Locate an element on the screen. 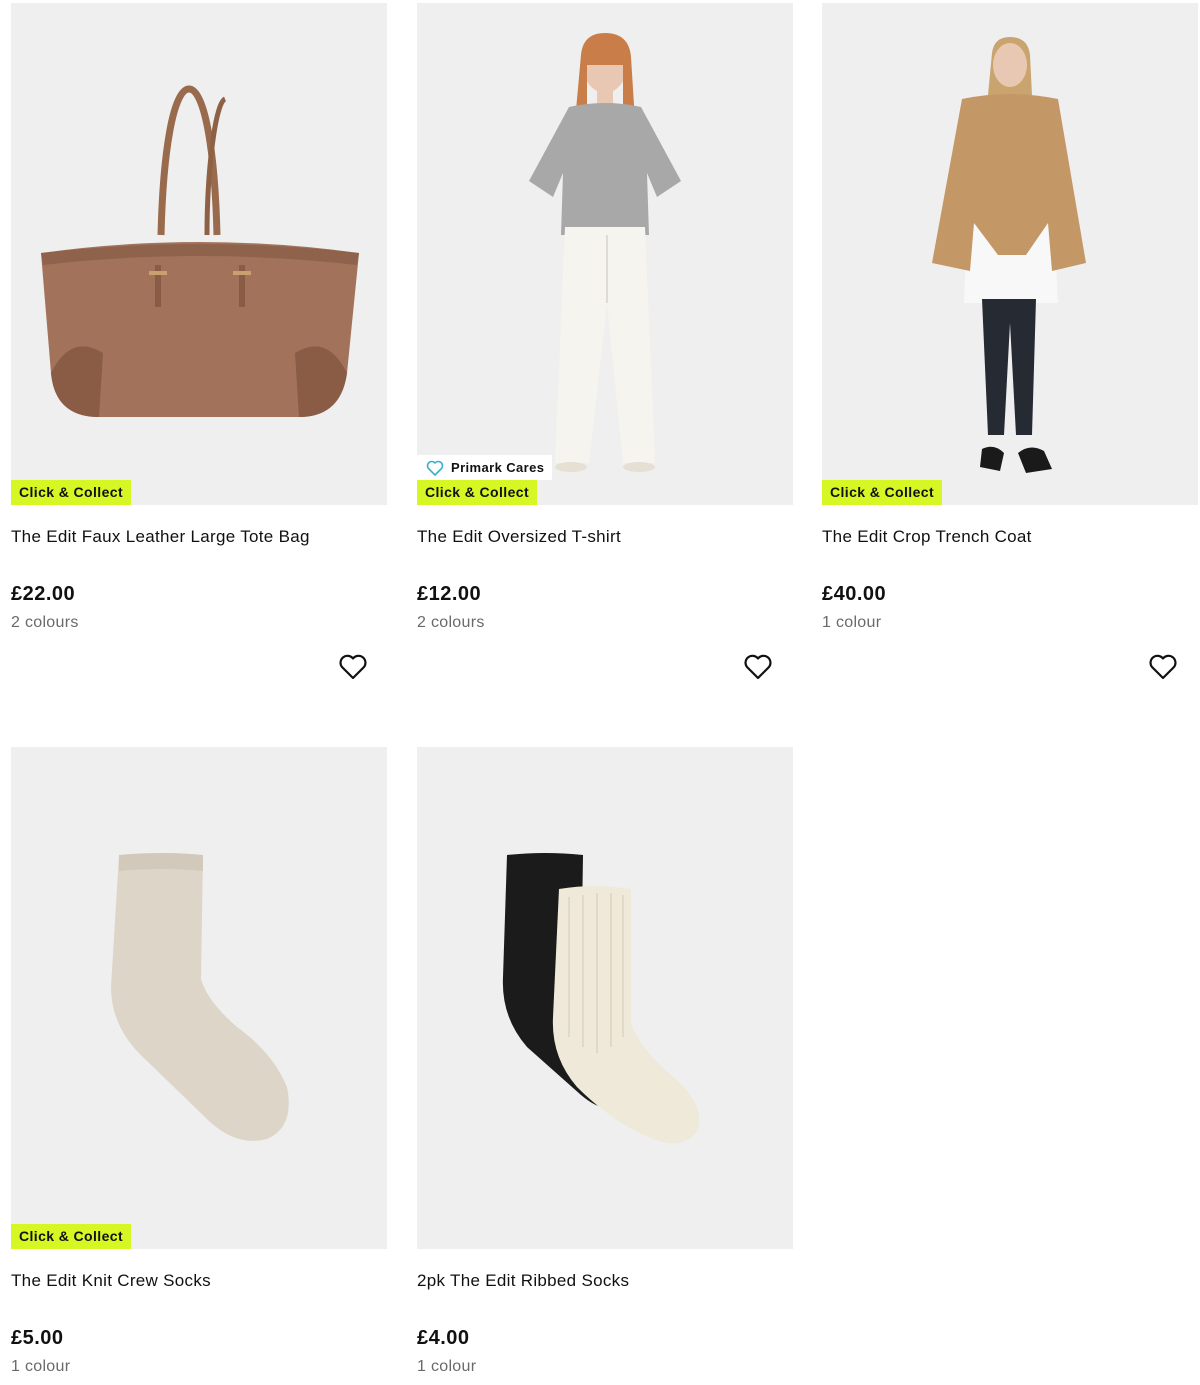  product-title: The Edit Crop Trench Coat is located at coordinates (1010, 538).